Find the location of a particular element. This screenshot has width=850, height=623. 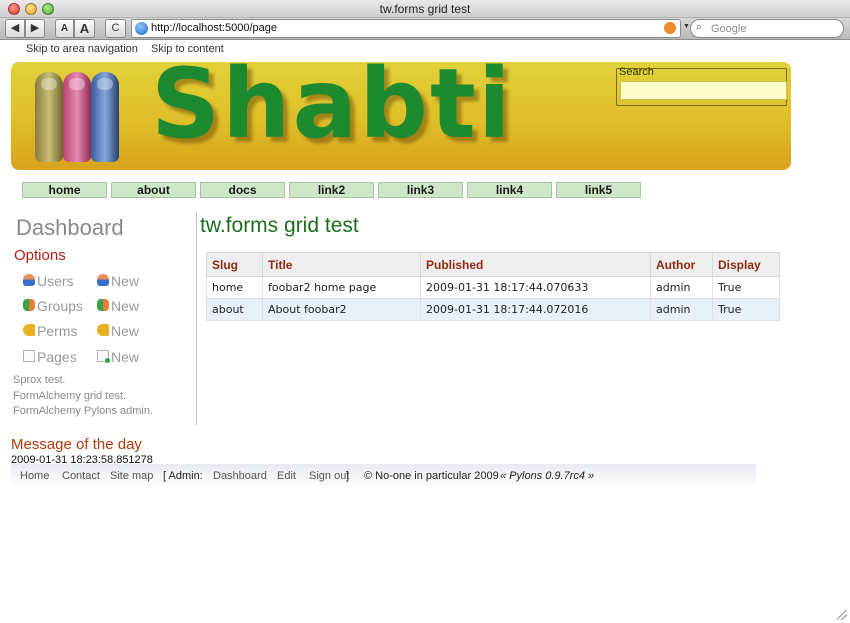

reload-button: C is located at coordinates (115, 28).